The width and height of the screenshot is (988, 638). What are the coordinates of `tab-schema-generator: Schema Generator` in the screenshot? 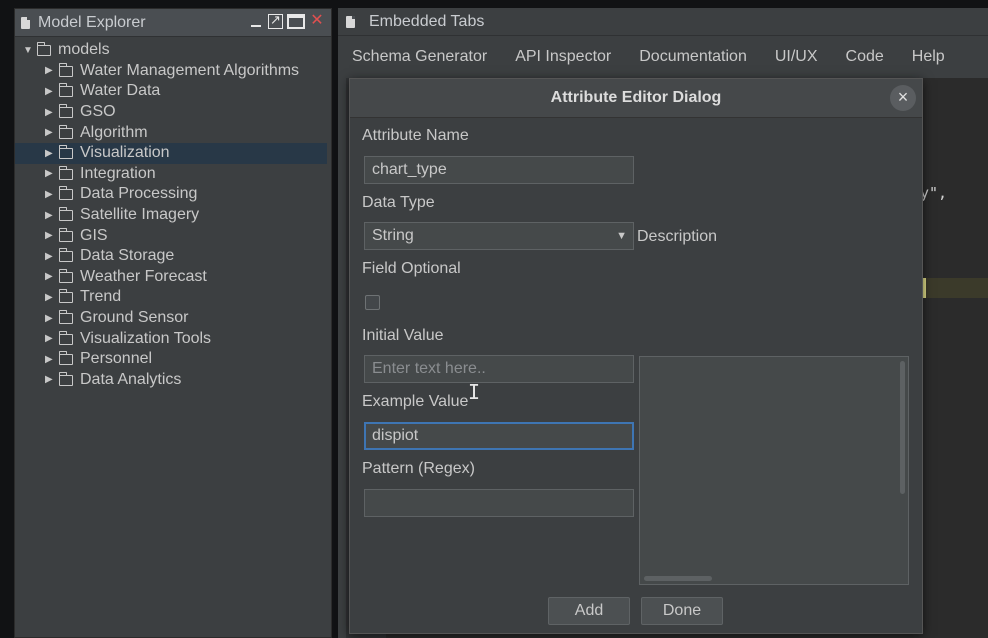 It's located at (419, 63).